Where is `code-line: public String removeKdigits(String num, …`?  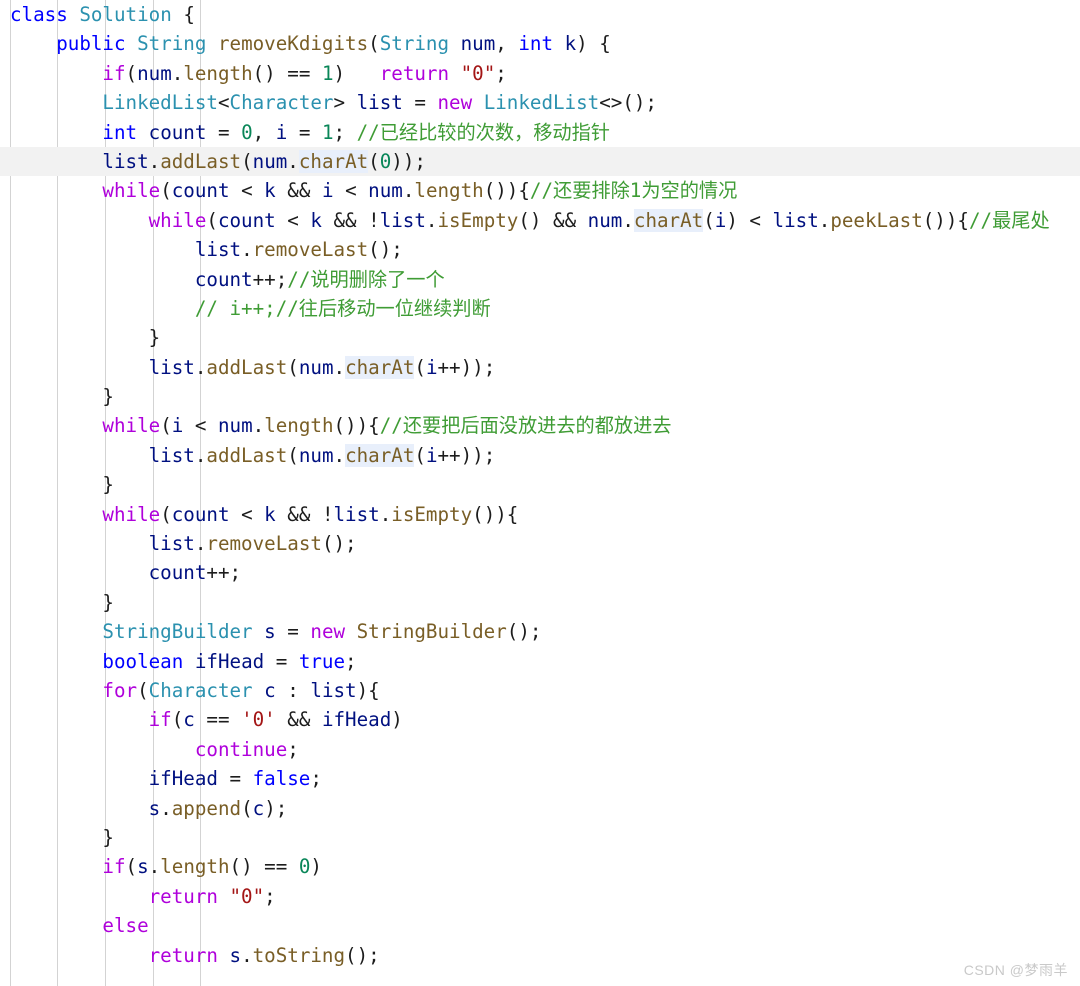
code-line: public String removeKdigits(String num, … is located at coordinates (540, 43).